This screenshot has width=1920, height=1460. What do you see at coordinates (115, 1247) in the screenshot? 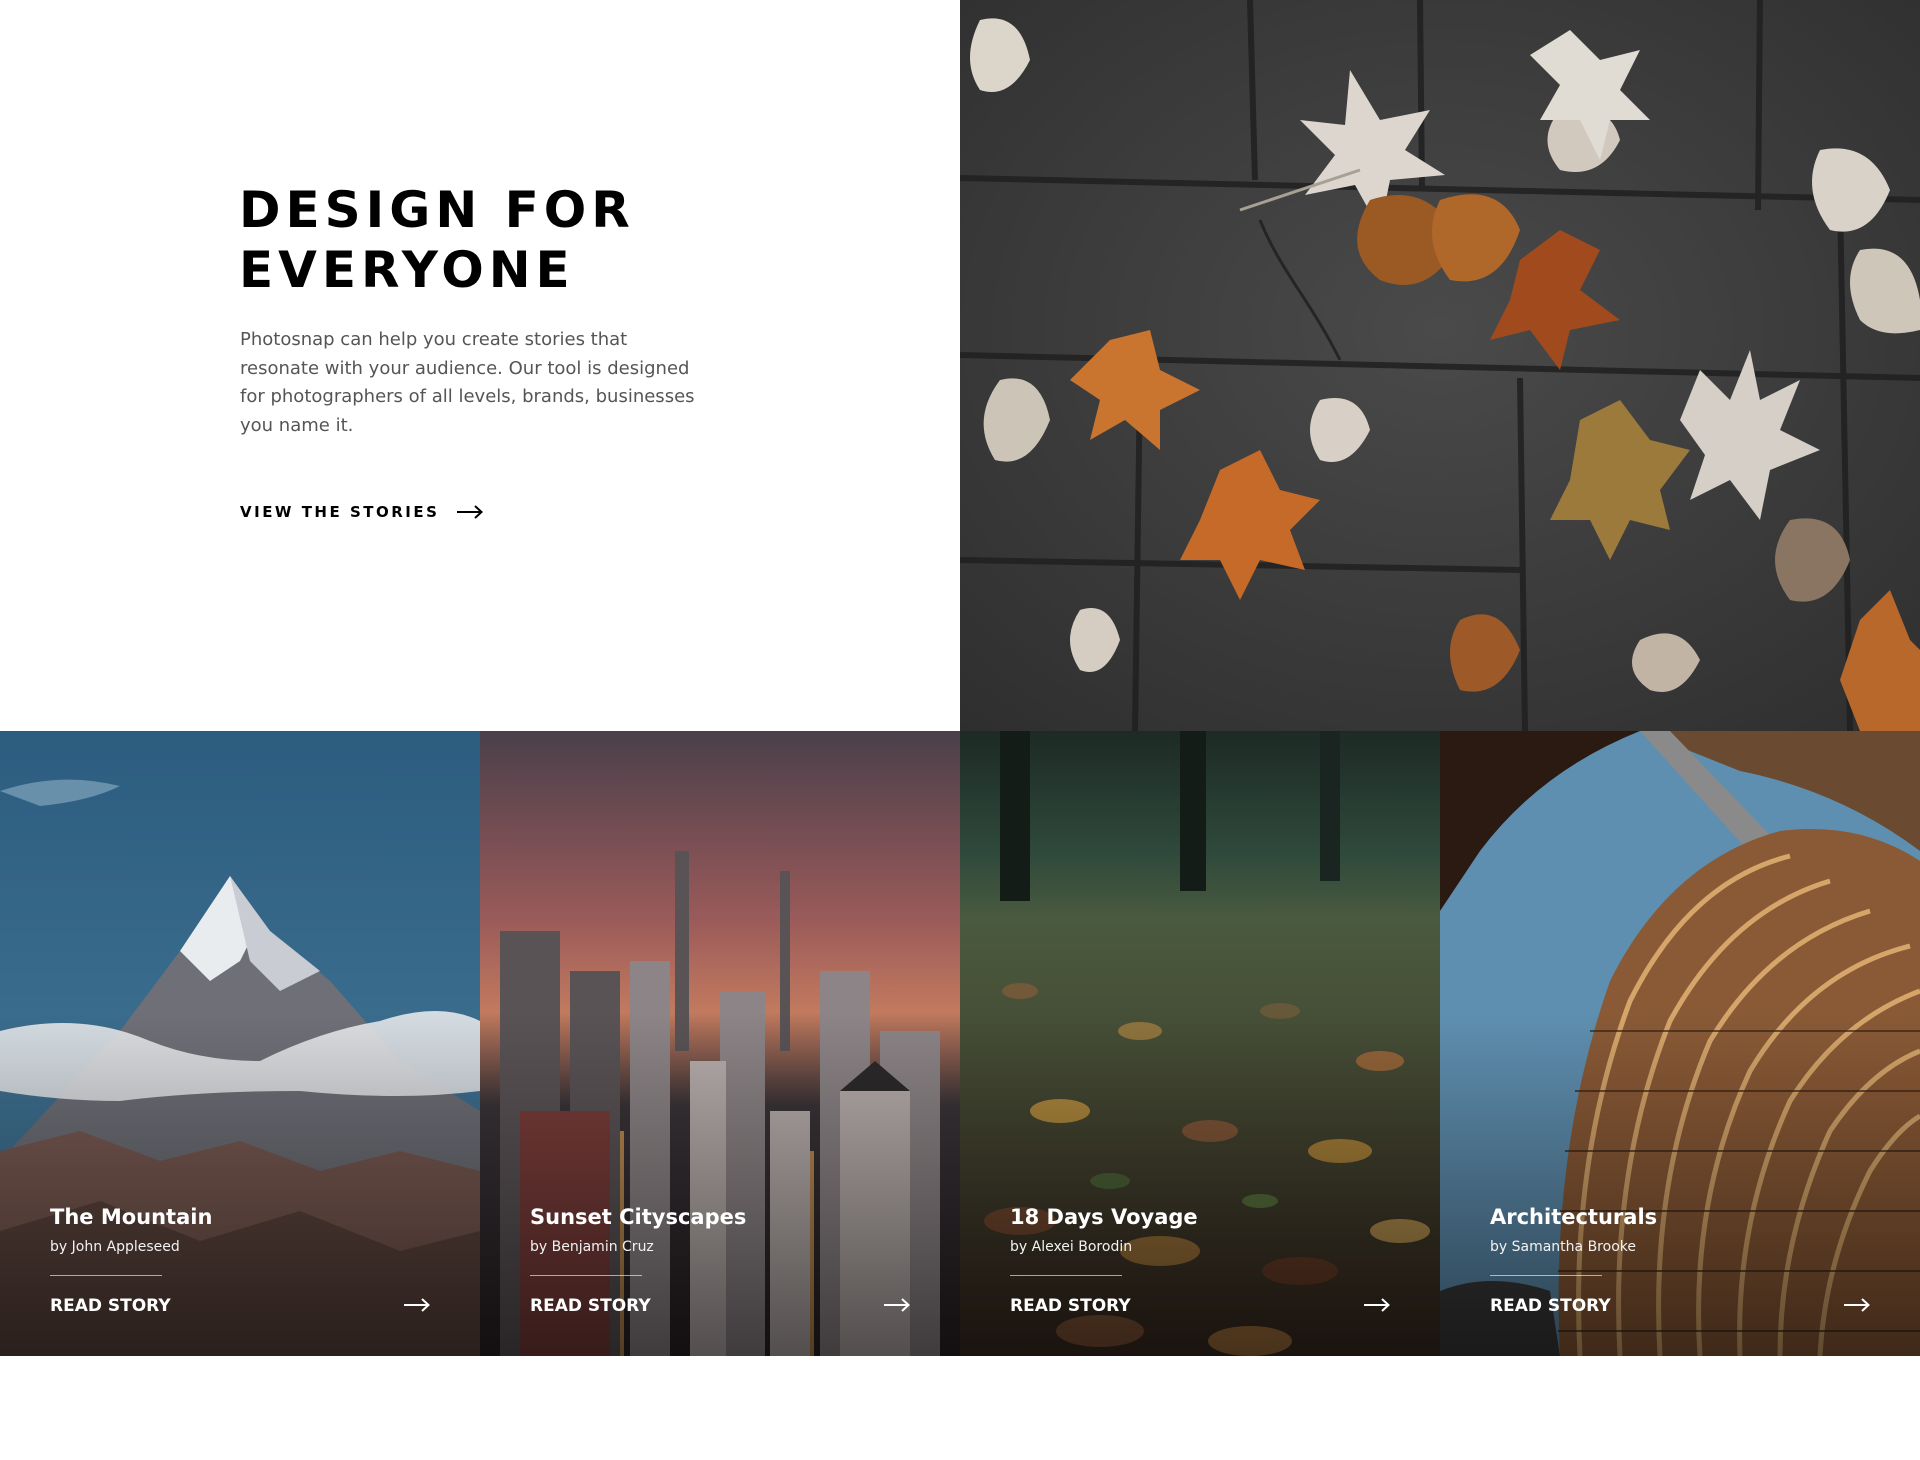
I see `story-author: by John Appleseed` at bounding box center [115, 1247].